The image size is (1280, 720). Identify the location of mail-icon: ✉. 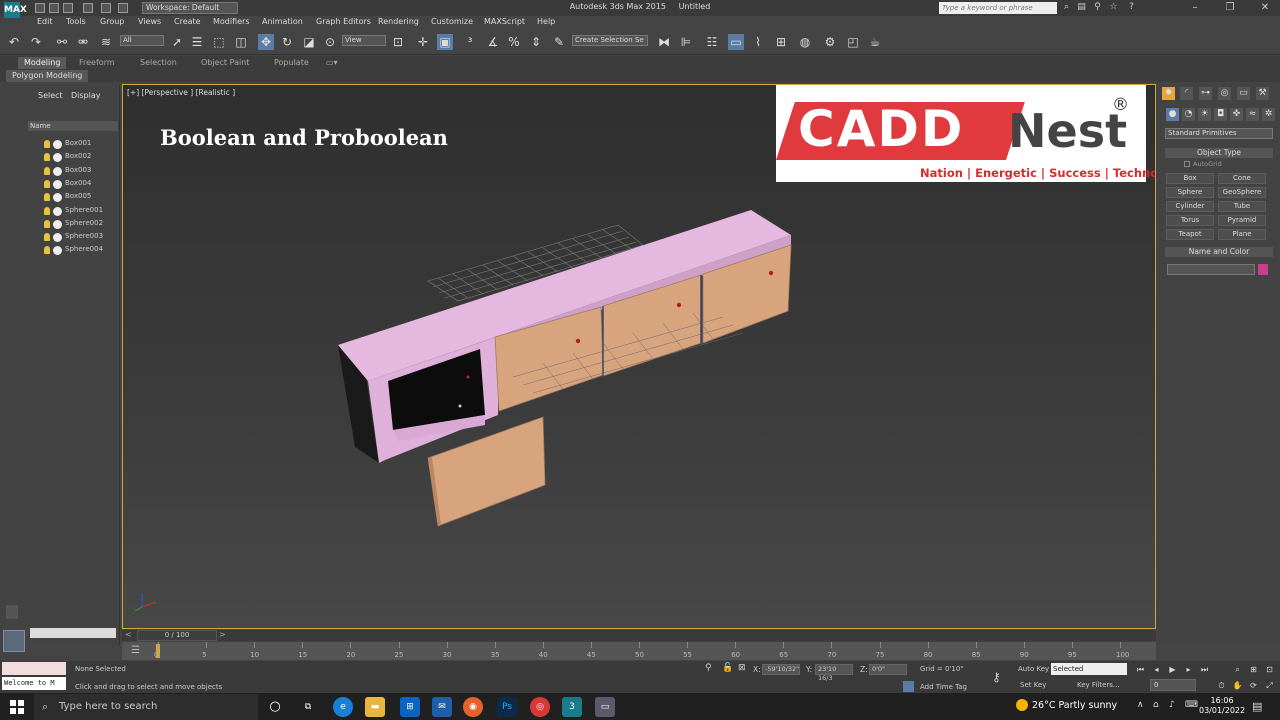
(442, 707).